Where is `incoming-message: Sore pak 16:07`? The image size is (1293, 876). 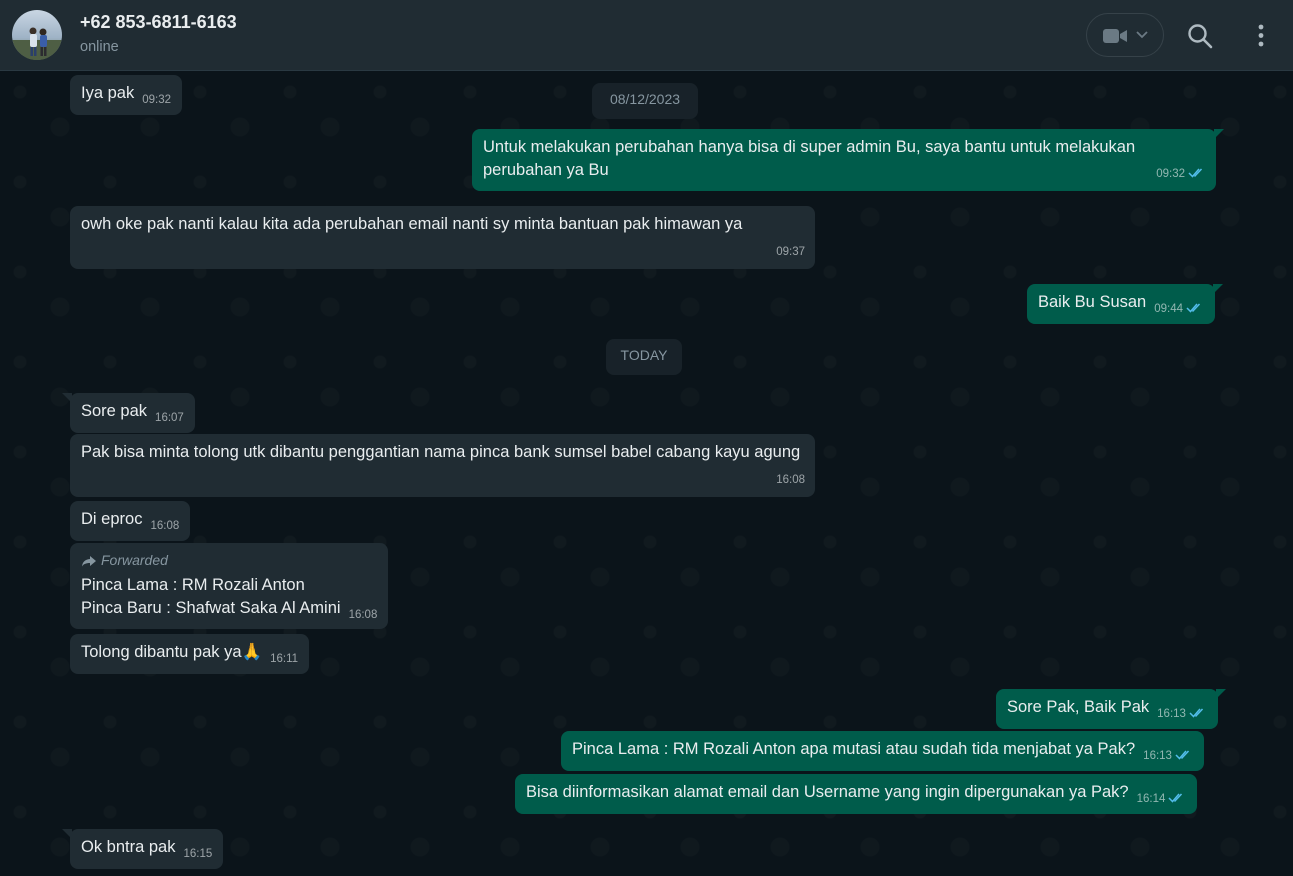 incoming-message: Sore pak 16:07 is located at coordinates (128, 413).